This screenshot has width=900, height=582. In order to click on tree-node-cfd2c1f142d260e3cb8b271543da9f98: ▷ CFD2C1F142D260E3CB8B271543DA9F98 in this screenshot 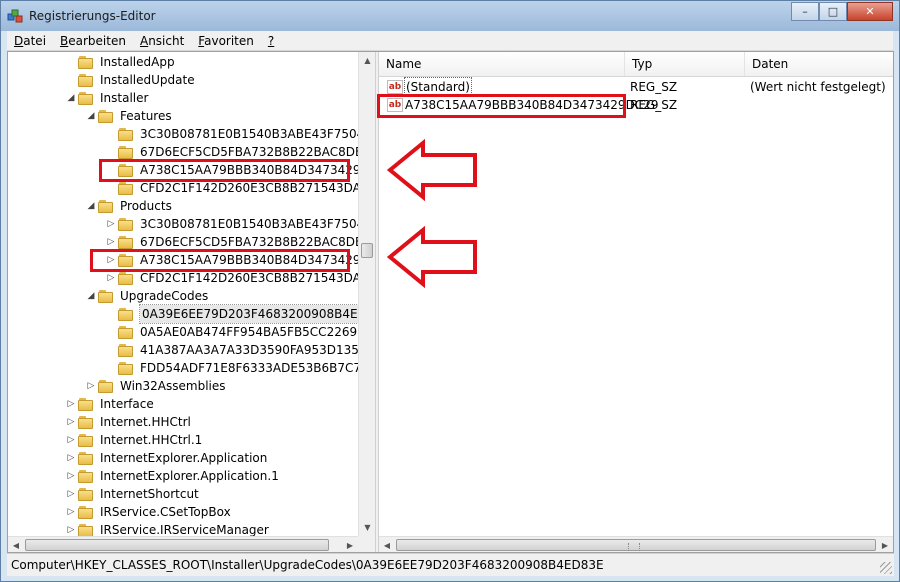, I will do `click(240, 278)`.